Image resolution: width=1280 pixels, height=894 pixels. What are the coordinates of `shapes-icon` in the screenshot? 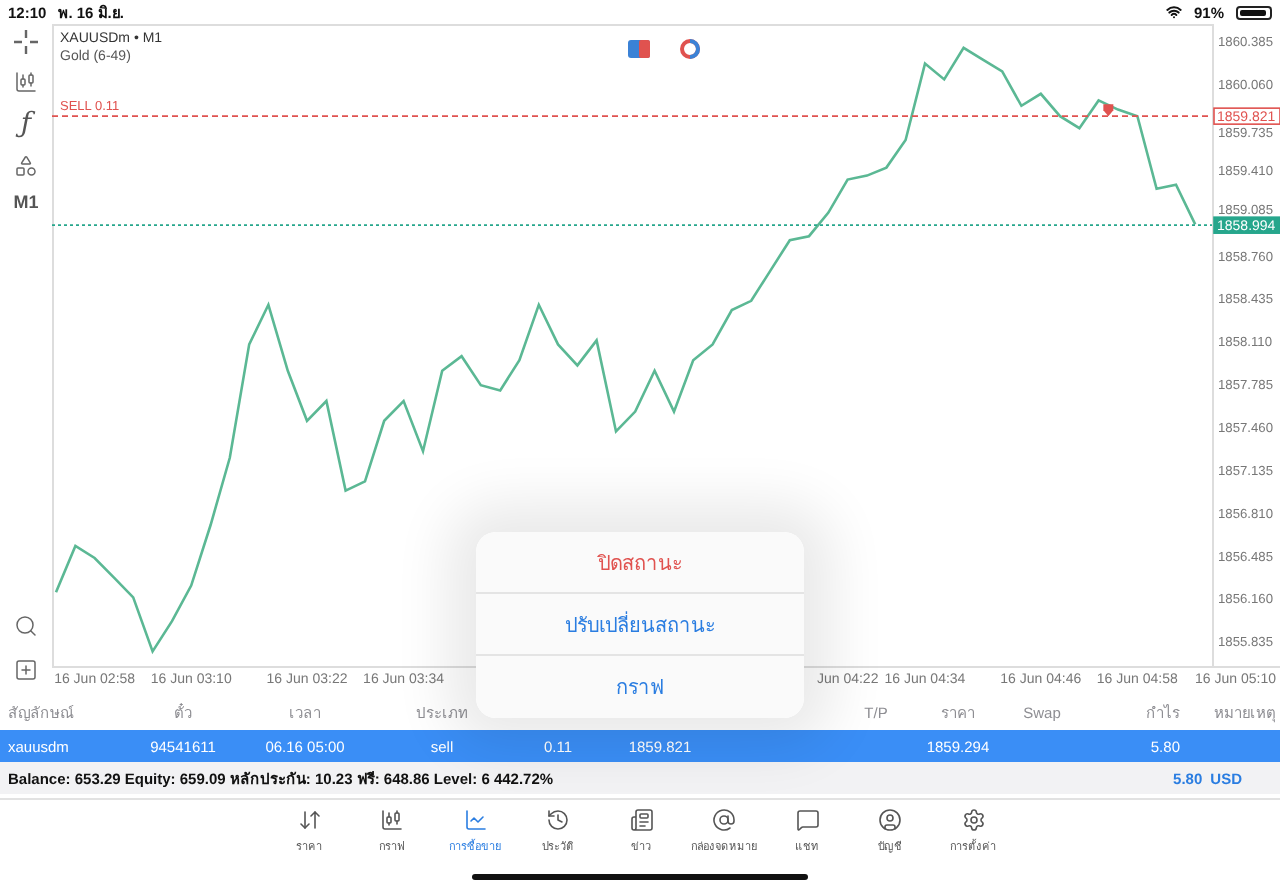 It's located at (26, 166).